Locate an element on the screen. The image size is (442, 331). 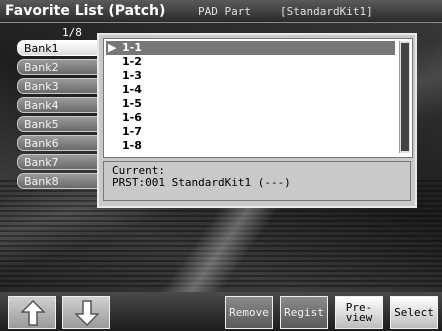
list-item-label: 1-4 is located at coordinates (132, 89).